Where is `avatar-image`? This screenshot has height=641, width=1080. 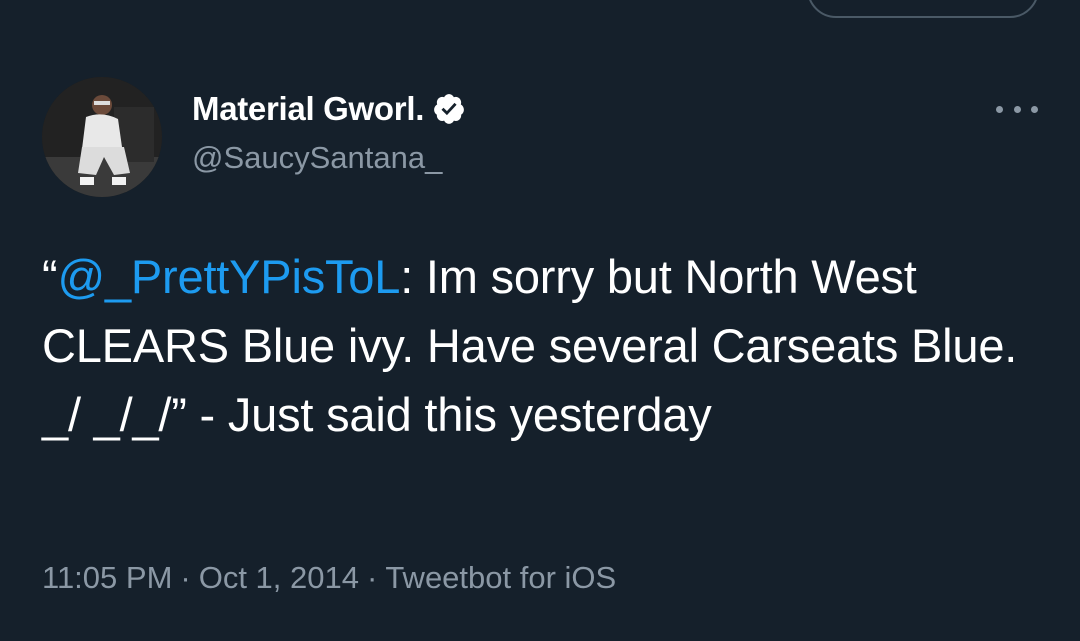 avatar-image is located at coordinates (102, 137).